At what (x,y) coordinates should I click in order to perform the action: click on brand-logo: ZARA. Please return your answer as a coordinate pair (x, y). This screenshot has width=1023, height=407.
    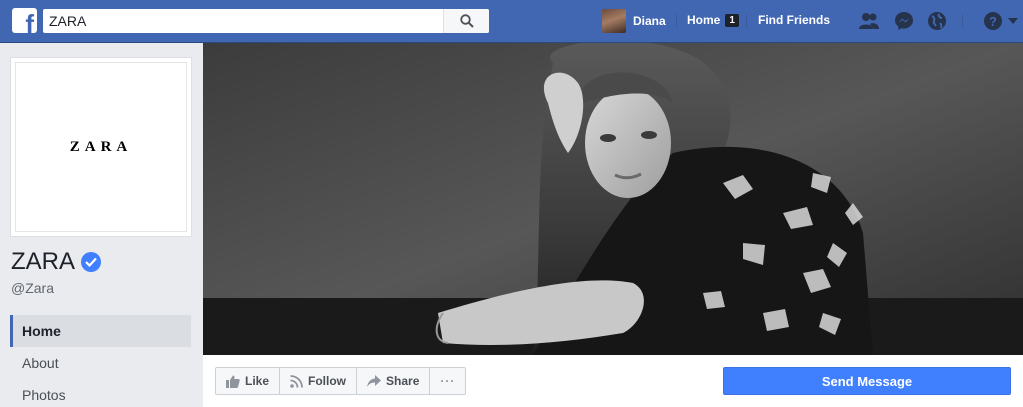
    Looking at the image, I should click on (101, 146).